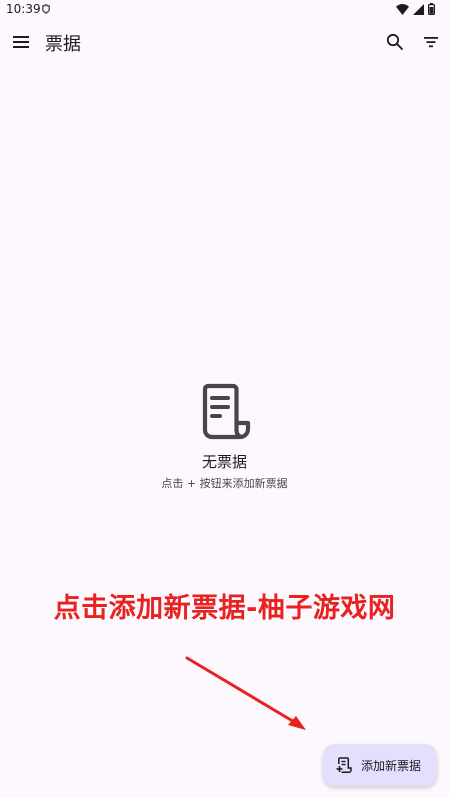  What do you see at coordinates (344, 765) in the screenshot?
I see `add-receipt-icon` at bounding box center [344, 765].